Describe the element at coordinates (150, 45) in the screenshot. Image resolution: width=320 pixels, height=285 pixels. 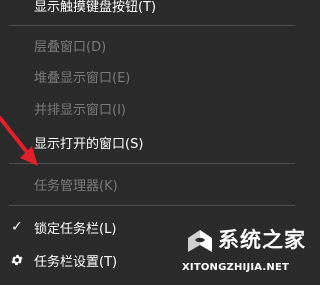
I see `menu-item-cascade-windows: 层叠窗口(D)` at that location.